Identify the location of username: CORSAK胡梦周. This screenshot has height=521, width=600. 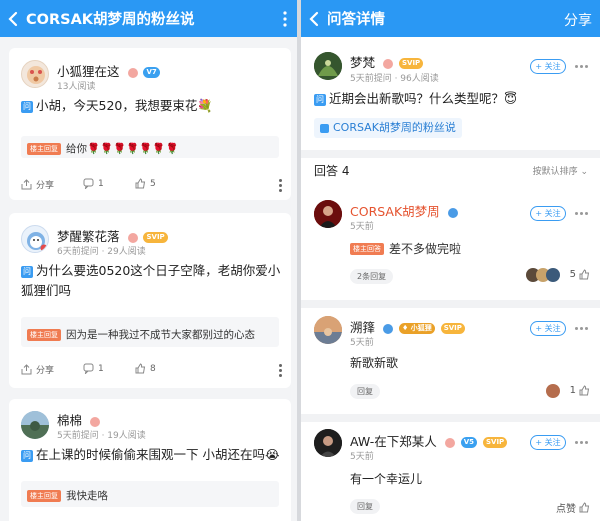
(395, 211).